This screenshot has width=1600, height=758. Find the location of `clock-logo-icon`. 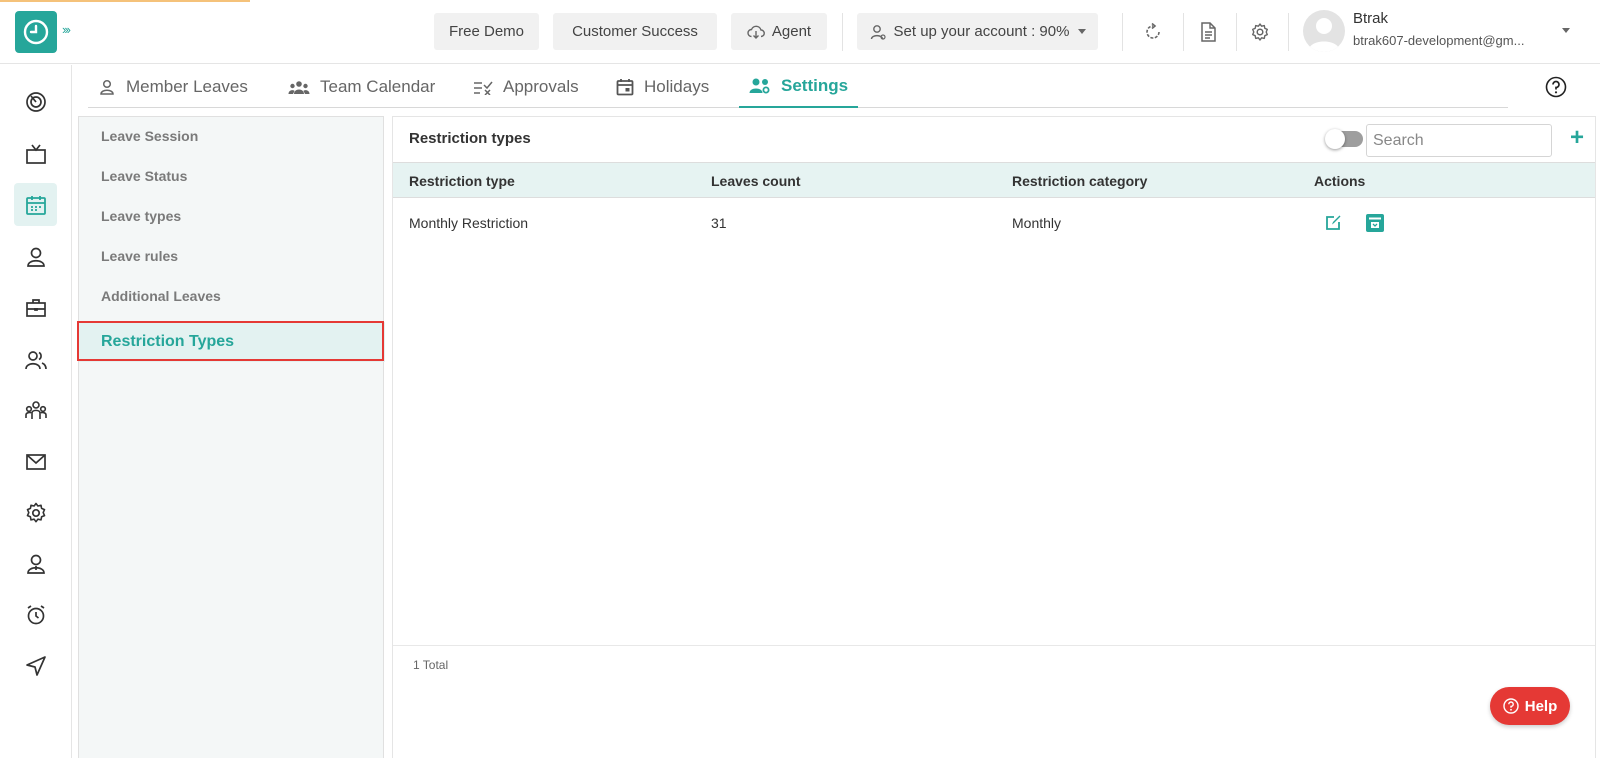

clock-logo-icon is located at coordinates (36, 32).